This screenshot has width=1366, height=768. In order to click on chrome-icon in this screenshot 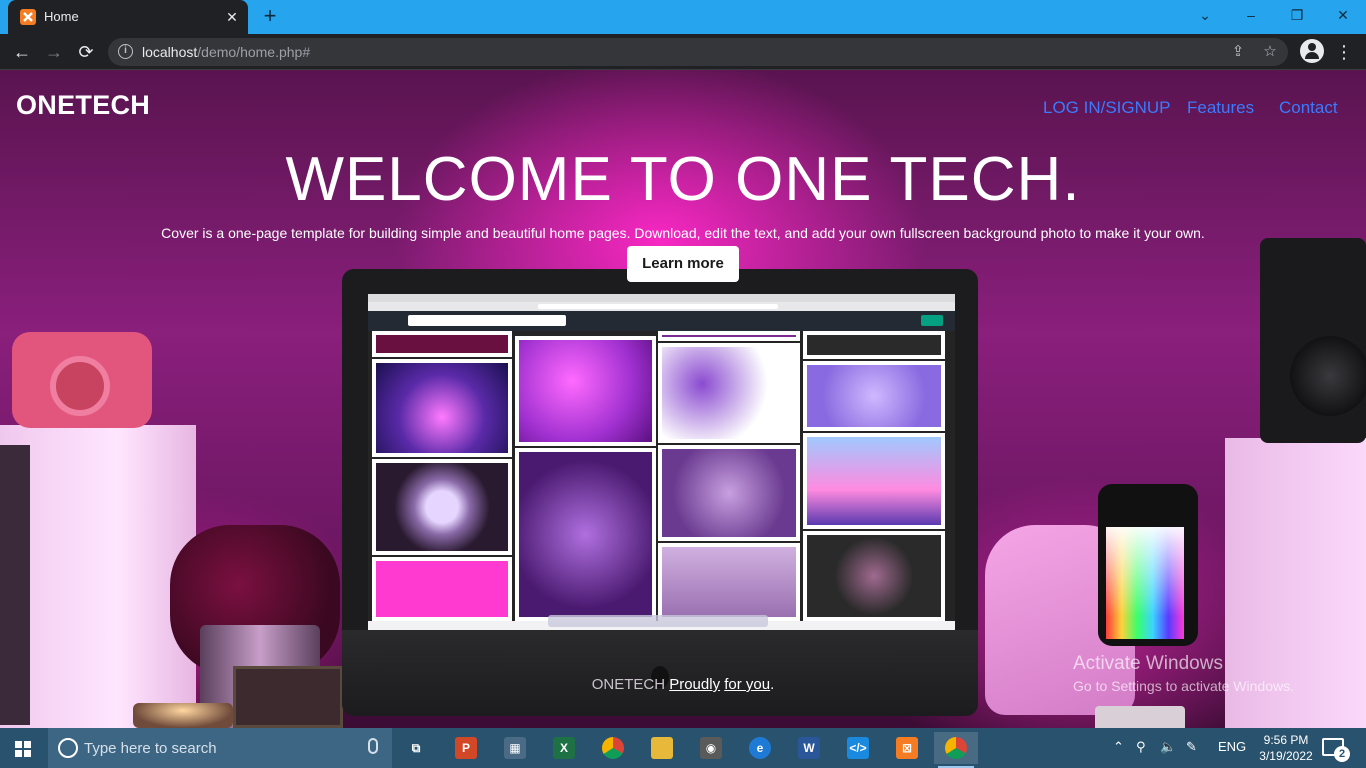, I will do `click(613, 748)`.